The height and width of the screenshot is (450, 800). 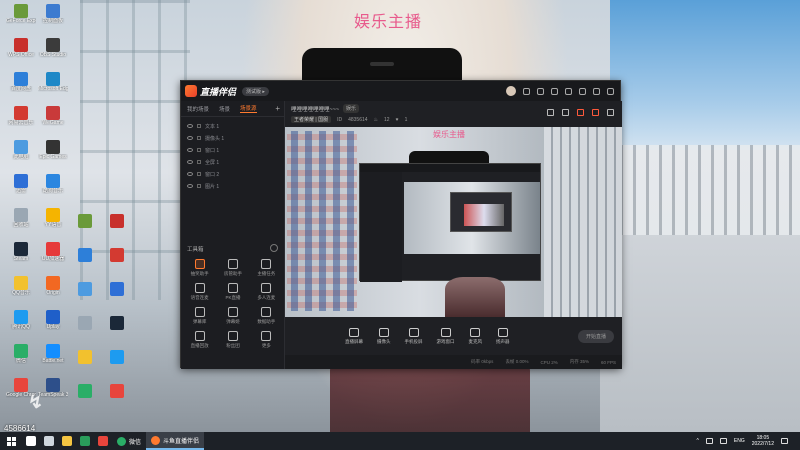 I want to click on scene-source-item: 窗口 2, so click(x=235, y=174).